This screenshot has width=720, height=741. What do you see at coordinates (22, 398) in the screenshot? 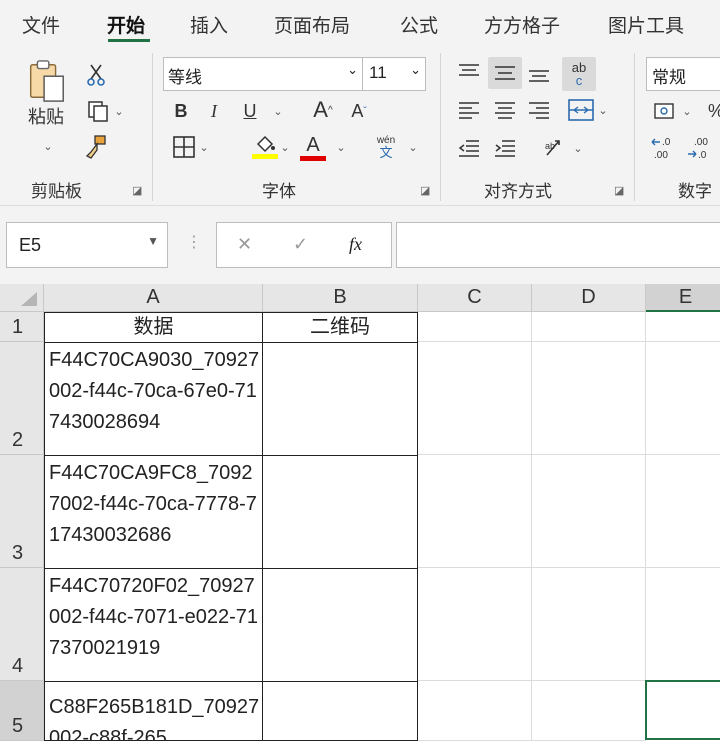
I see `row-header-2: 2` at bounding box center [22, 398].